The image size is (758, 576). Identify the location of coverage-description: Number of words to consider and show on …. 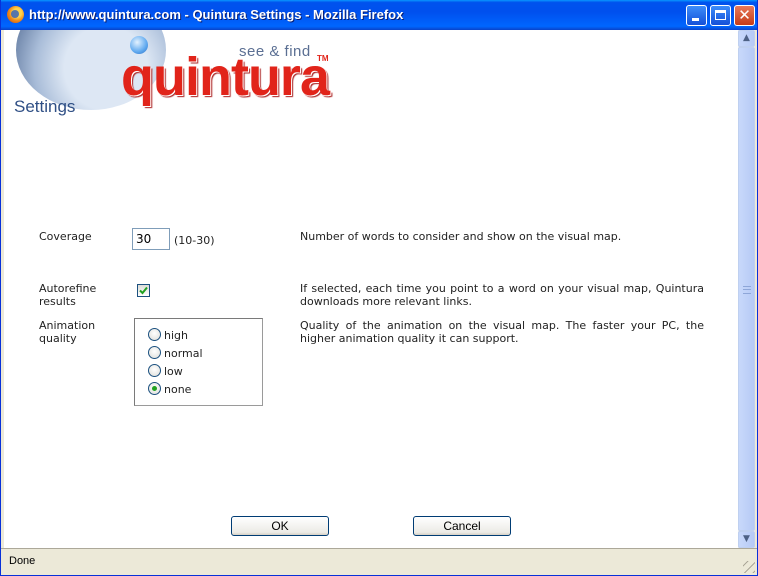
(461, 236).